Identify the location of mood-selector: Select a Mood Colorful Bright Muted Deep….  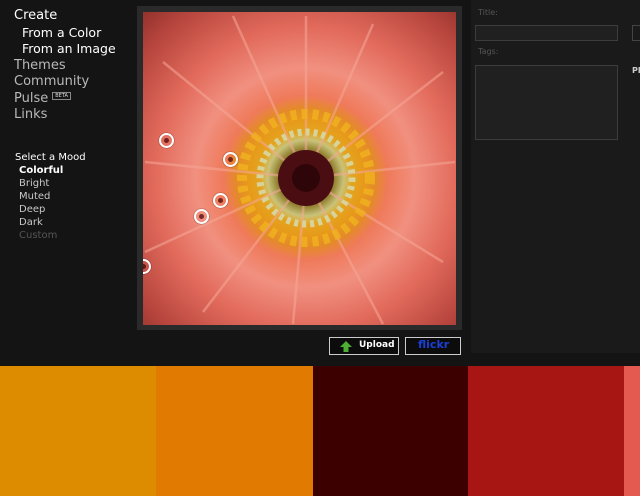
(70, 196).